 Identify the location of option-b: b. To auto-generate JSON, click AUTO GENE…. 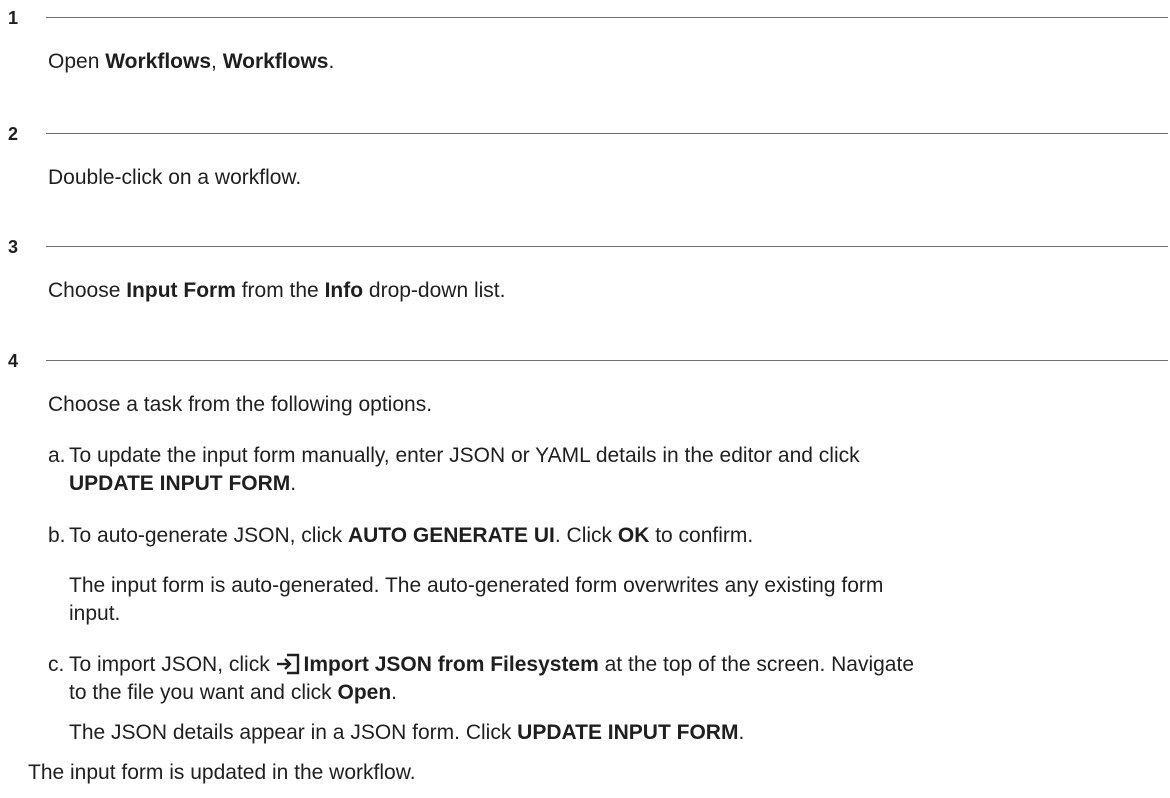
(400, 535).